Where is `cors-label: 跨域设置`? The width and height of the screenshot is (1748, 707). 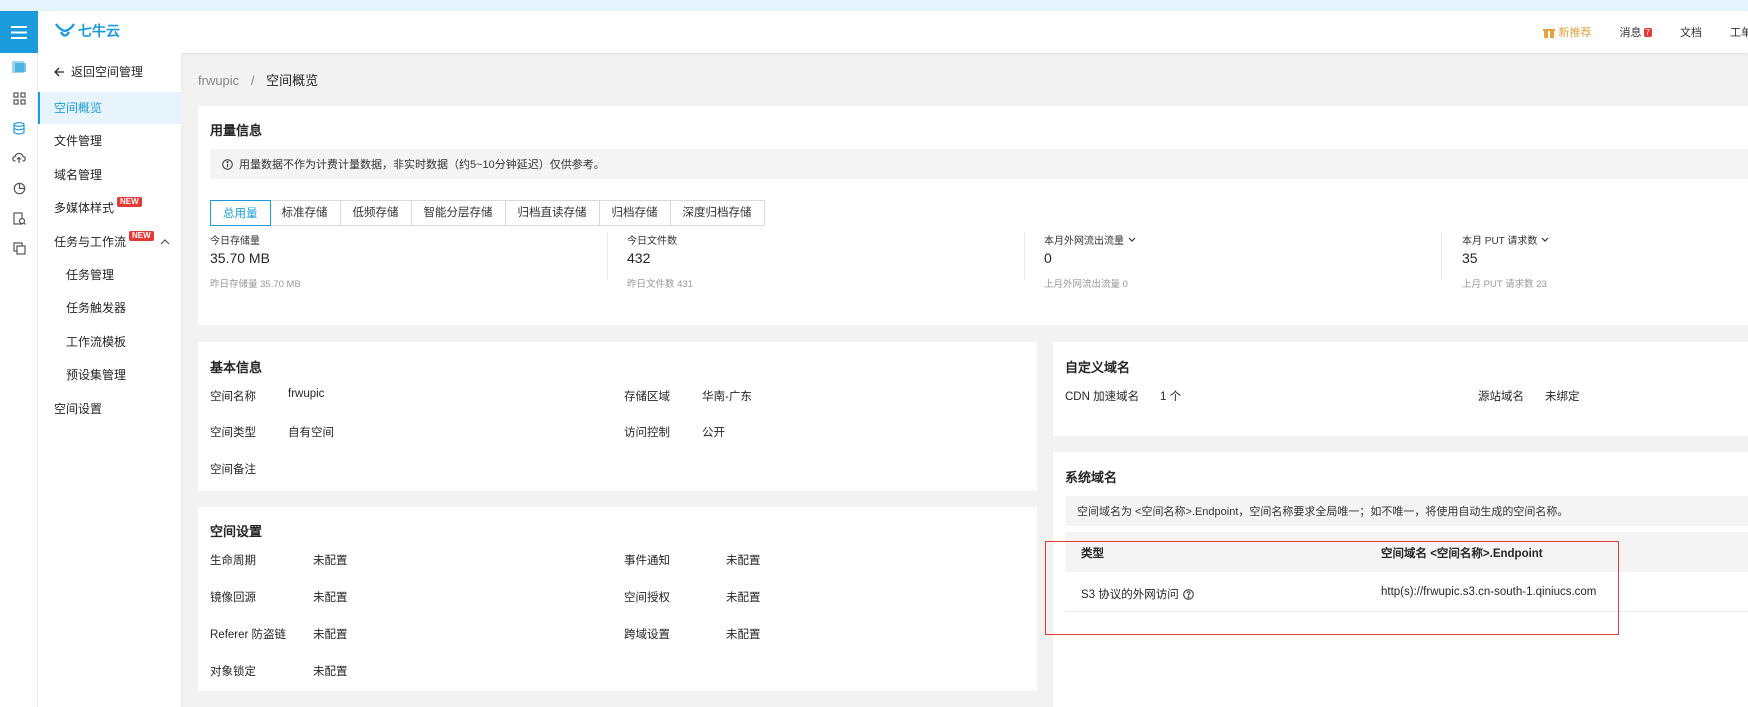 cors-label: 跨域设置 is located at coordinates (647, 635).